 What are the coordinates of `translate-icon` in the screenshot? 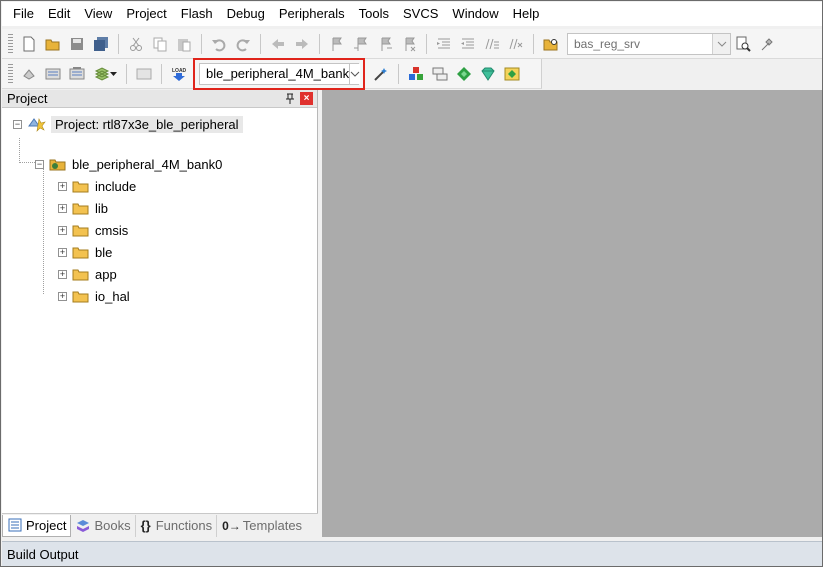 It's located at (29, 74).